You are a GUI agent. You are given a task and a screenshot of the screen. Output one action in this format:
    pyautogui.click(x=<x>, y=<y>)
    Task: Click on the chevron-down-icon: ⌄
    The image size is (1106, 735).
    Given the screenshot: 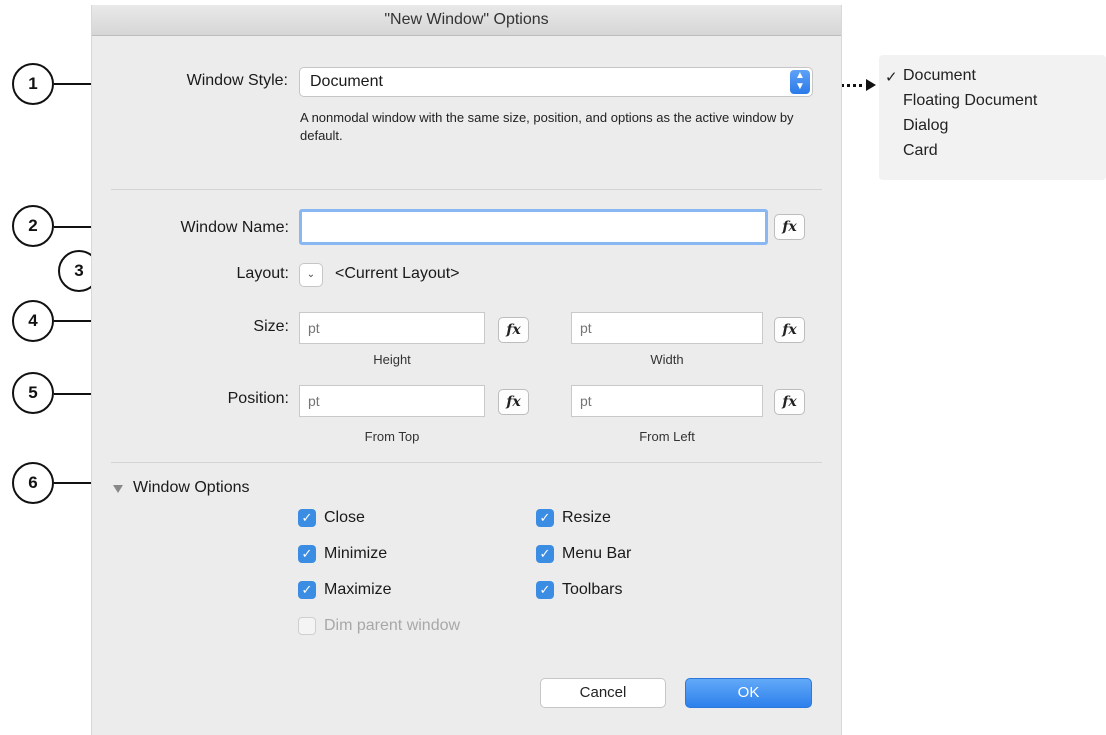 What is the action you would take?
    pyautogui.click(x=311, y=274)
    